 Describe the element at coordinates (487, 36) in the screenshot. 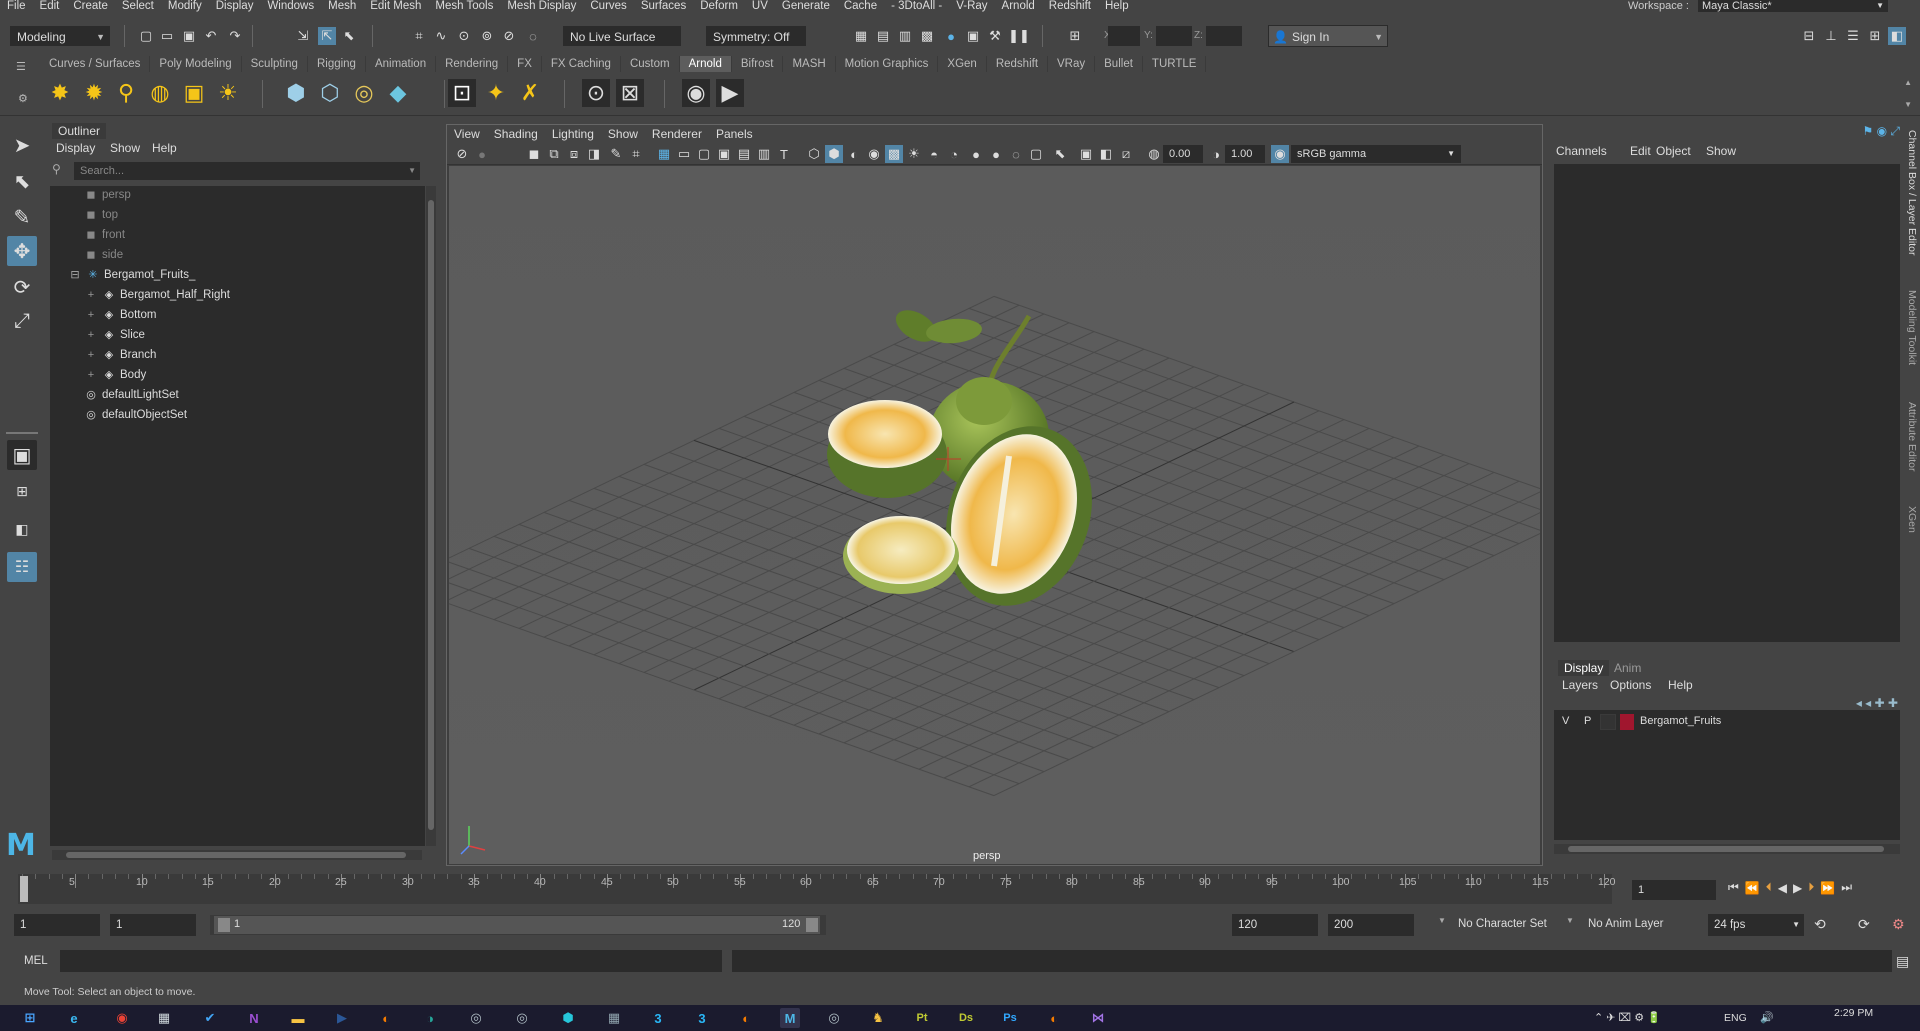

I see `snap-view-icon: ⊚` at that location.